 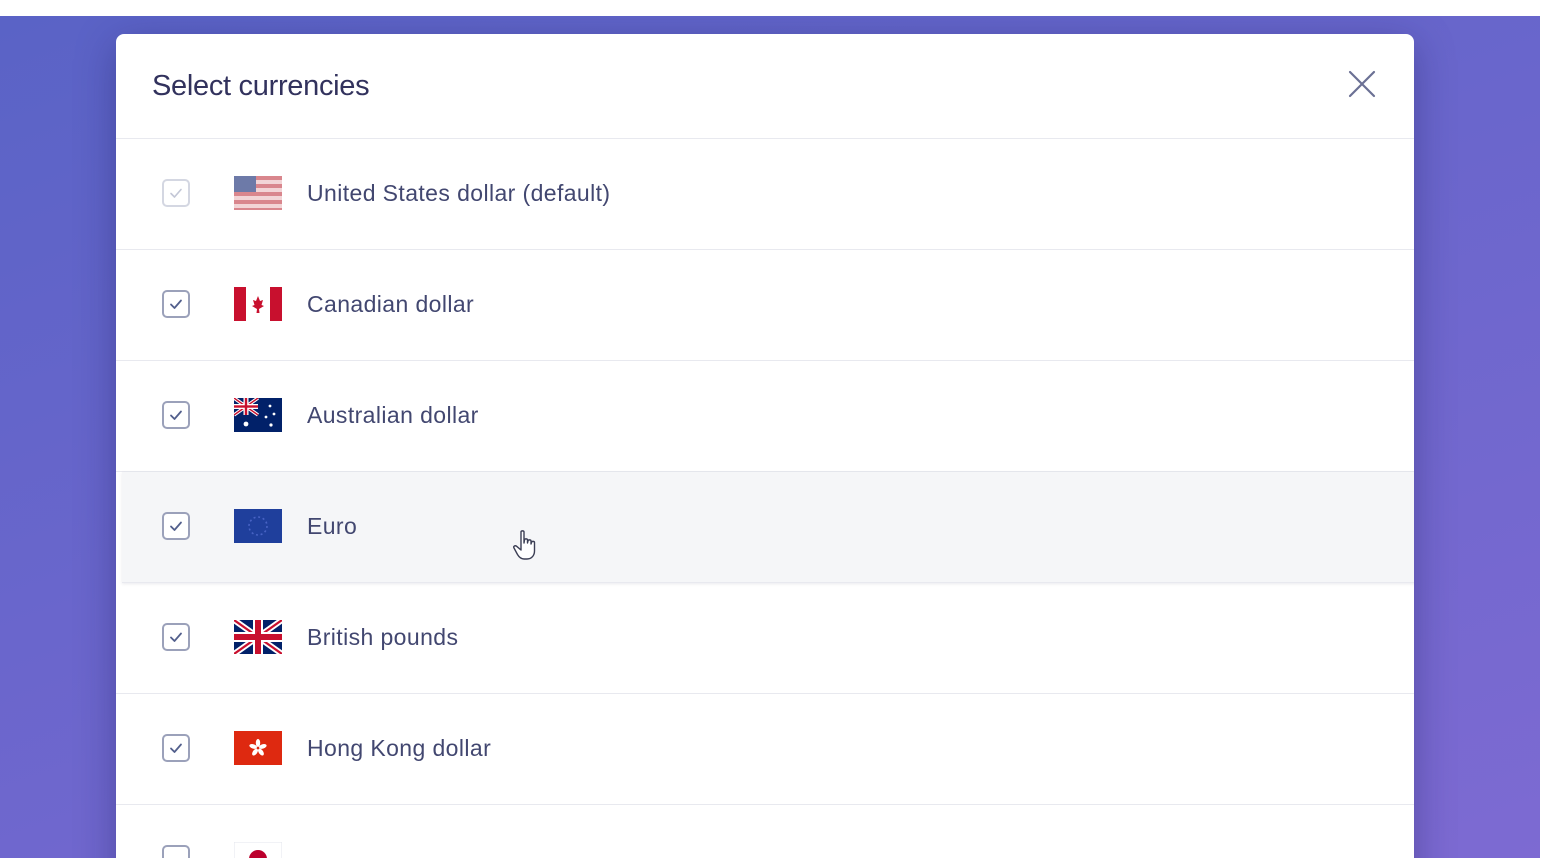 I want to click on currency-label: Australian dollar, so click(x=393, y=415).